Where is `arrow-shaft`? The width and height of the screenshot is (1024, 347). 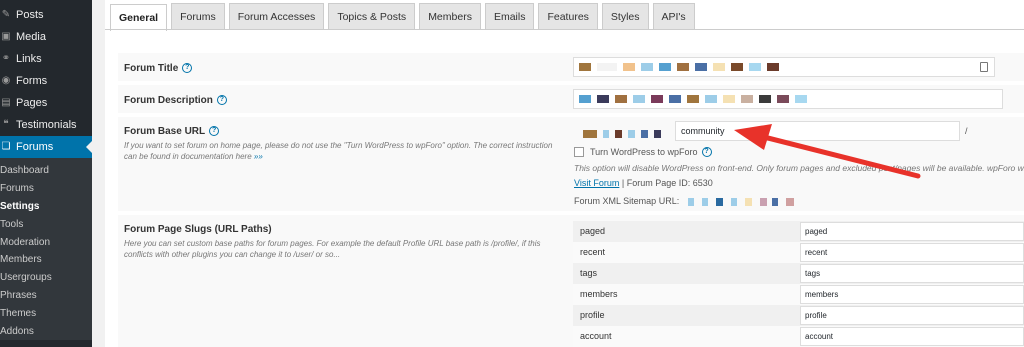 arrow-shaft is located at coordinates (839, 156).